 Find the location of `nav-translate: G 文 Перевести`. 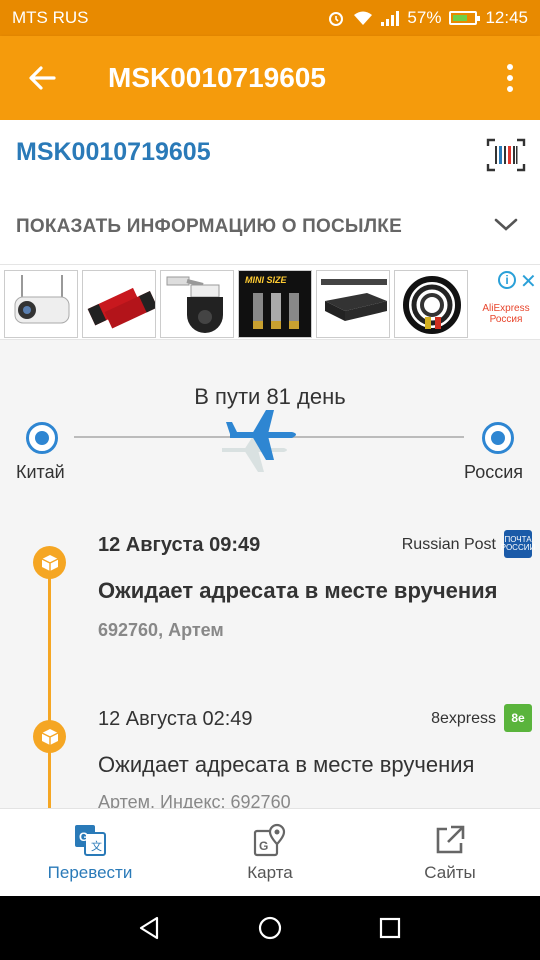

nav-translate: G 文 Перевести is located at coordinates (90, 852).